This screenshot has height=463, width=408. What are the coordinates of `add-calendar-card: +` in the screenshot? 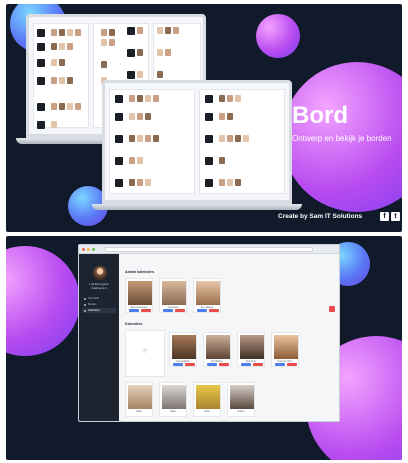 It's located at (145, 353).